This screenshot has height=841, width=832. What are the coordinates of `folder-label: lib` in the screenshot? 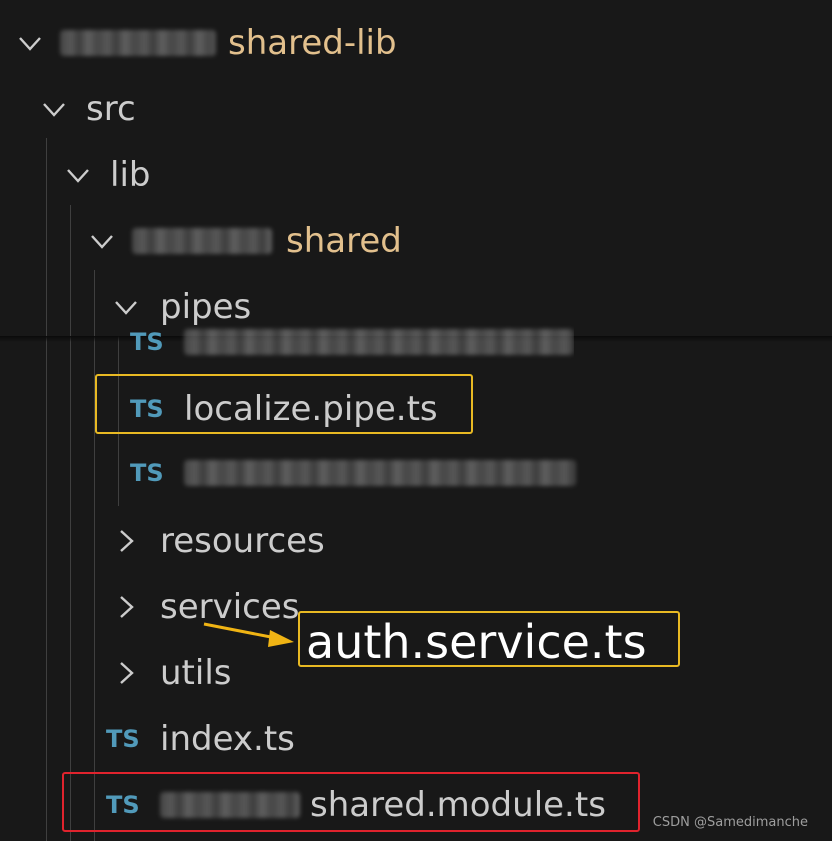 It's located at (130, 175).